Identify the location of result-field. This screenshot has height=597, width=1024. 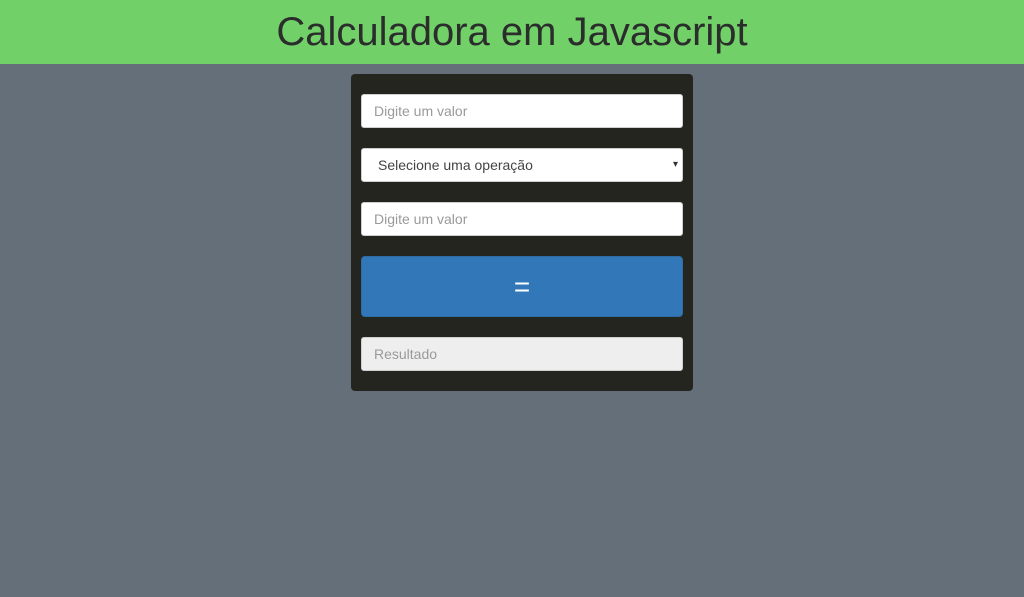
(522, 354).